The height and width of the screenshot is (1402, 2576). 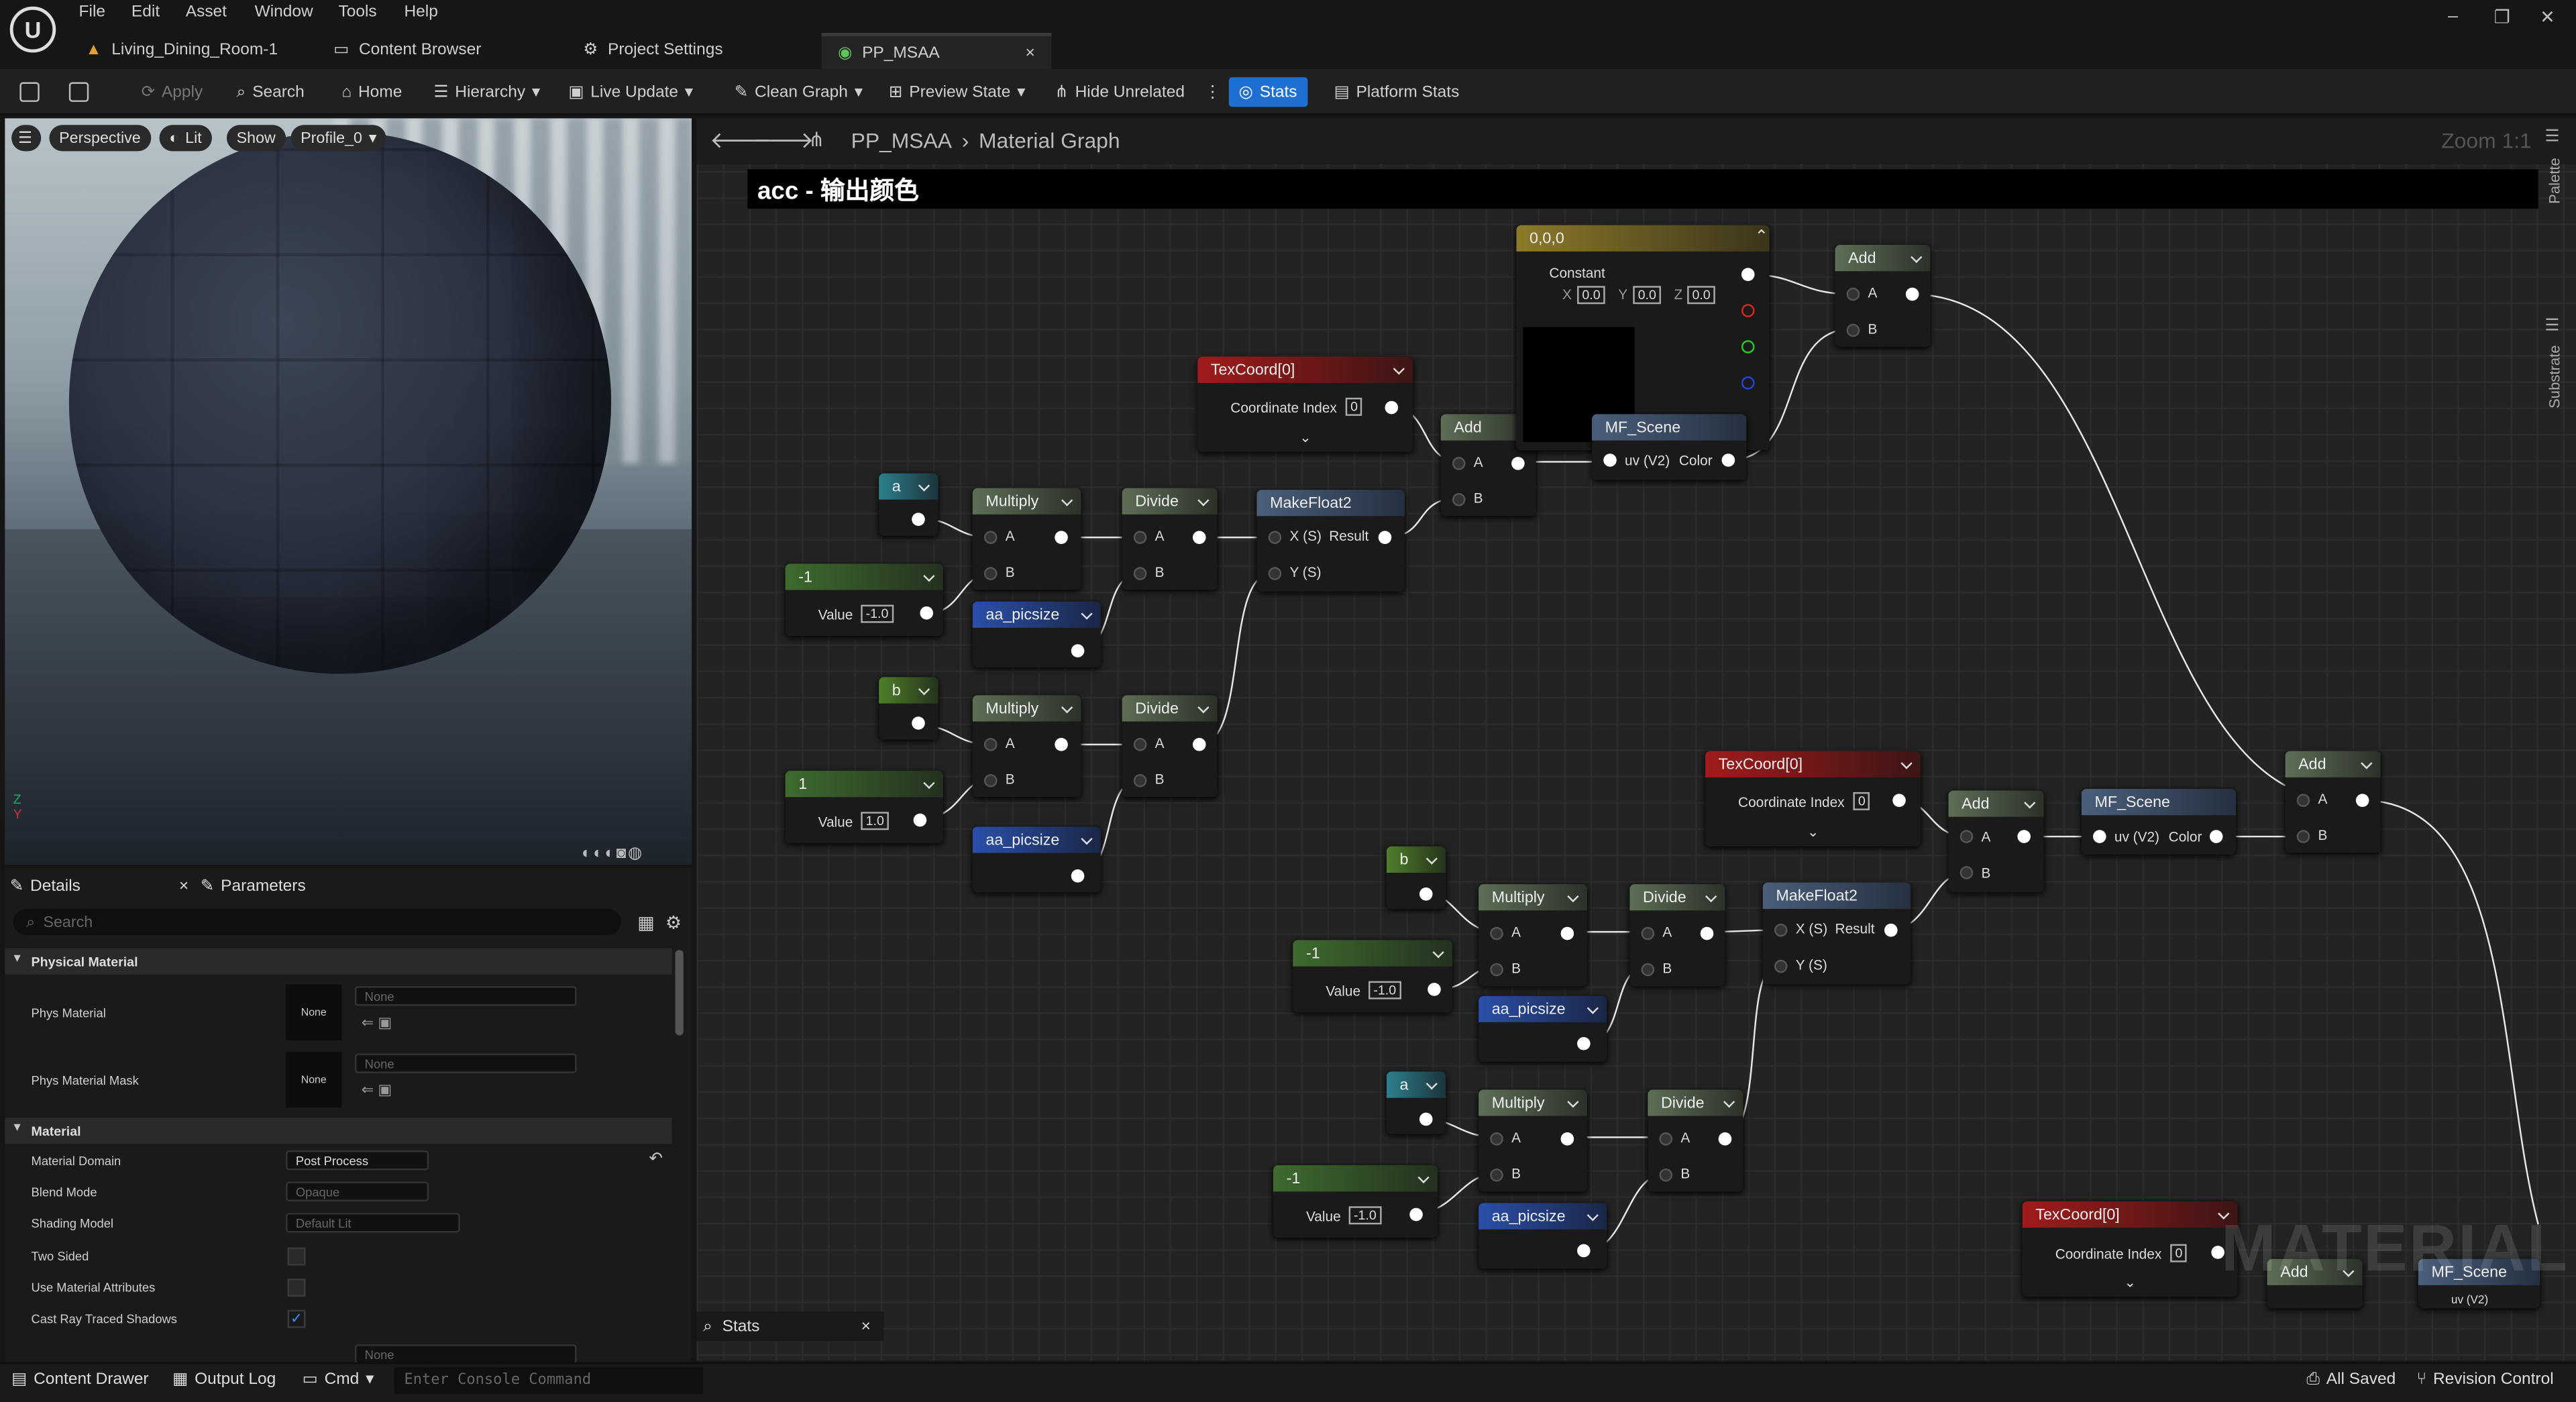 What do you see at coordinates (338, 138) in the screenshot?
I see `profile-dropdown: Profile_0 ▾` at bounding box center [338, 138].